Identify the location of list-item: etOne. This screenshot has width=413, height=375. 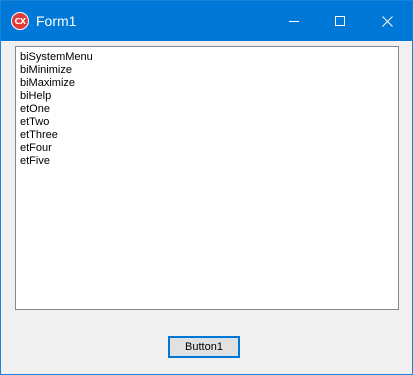
(209, 109).